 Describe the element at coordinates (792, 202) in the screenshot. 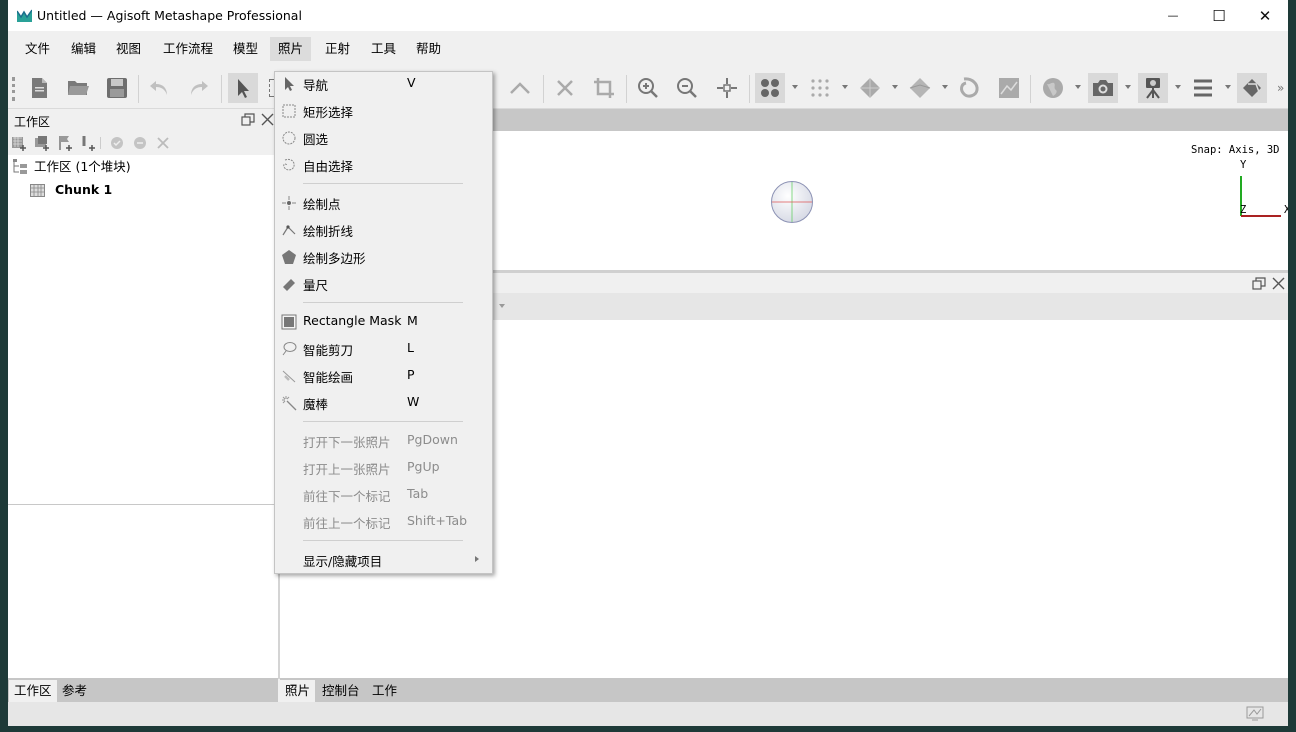

I see `trackball-icon` at that location.